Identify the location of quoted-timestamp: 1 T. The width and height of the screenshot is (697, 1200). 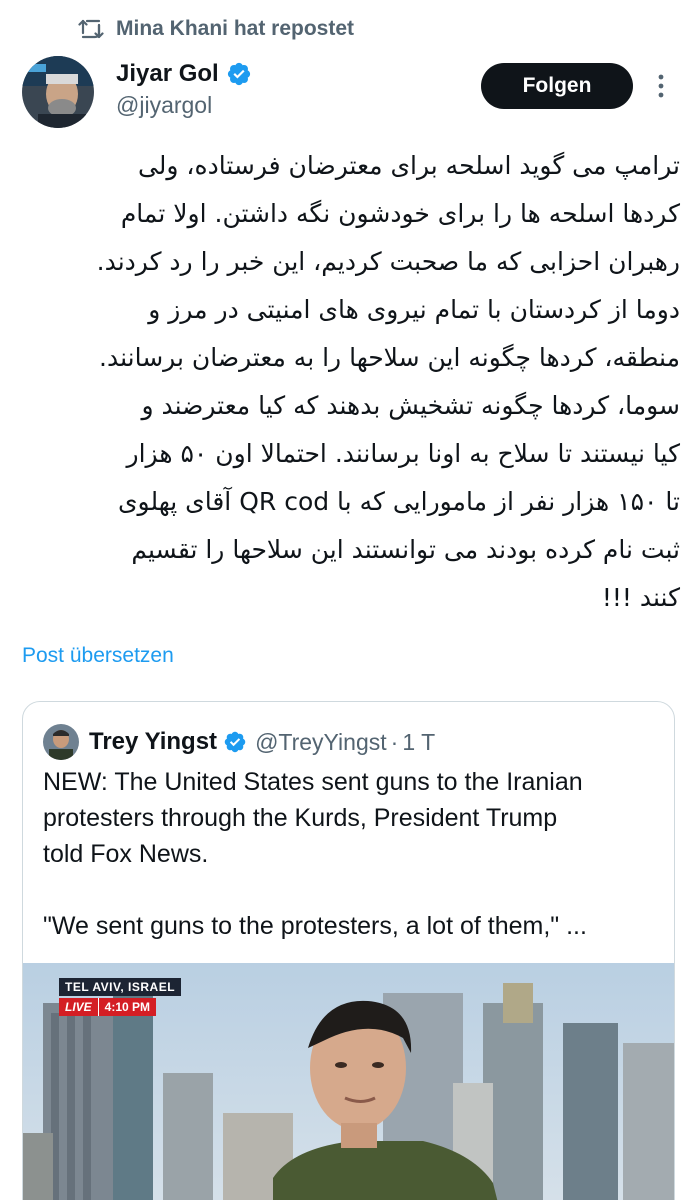
(418, 742).